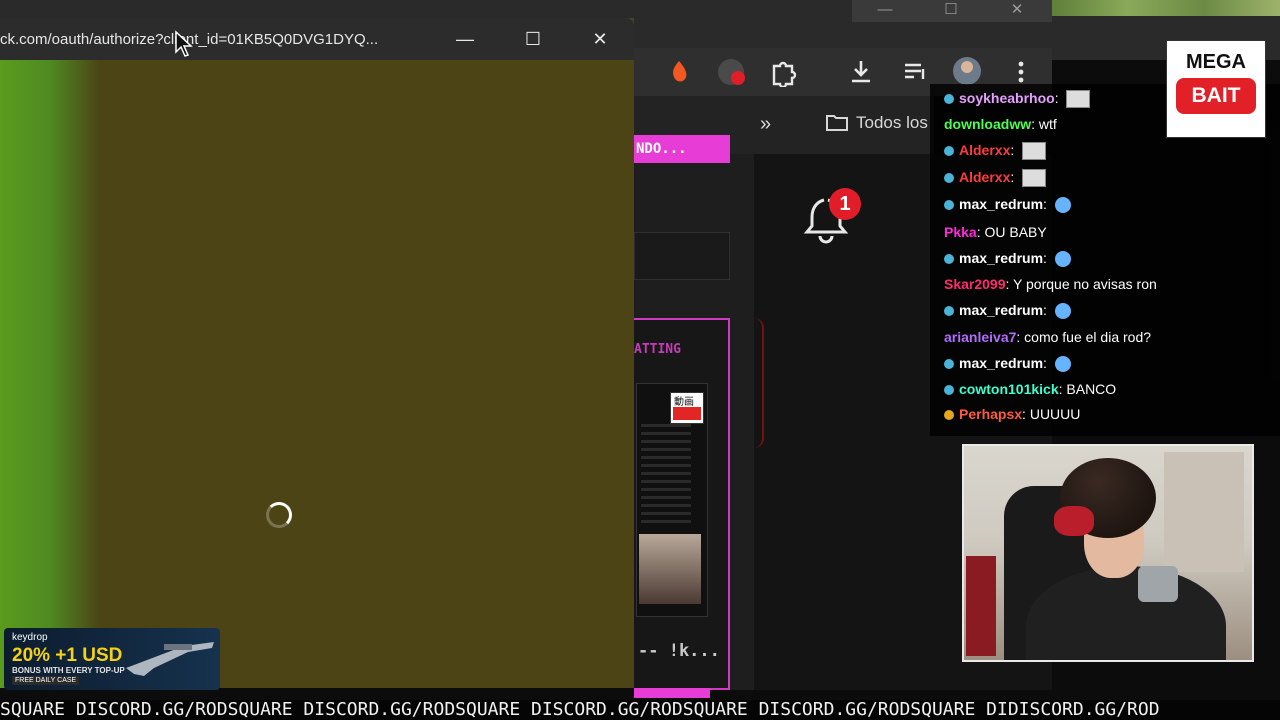 The width and height of the screenshot is (1280, 720). Describe the element at coordinates (960, 232) in the screenshot. I see `chat-username: Pkka` at that location.